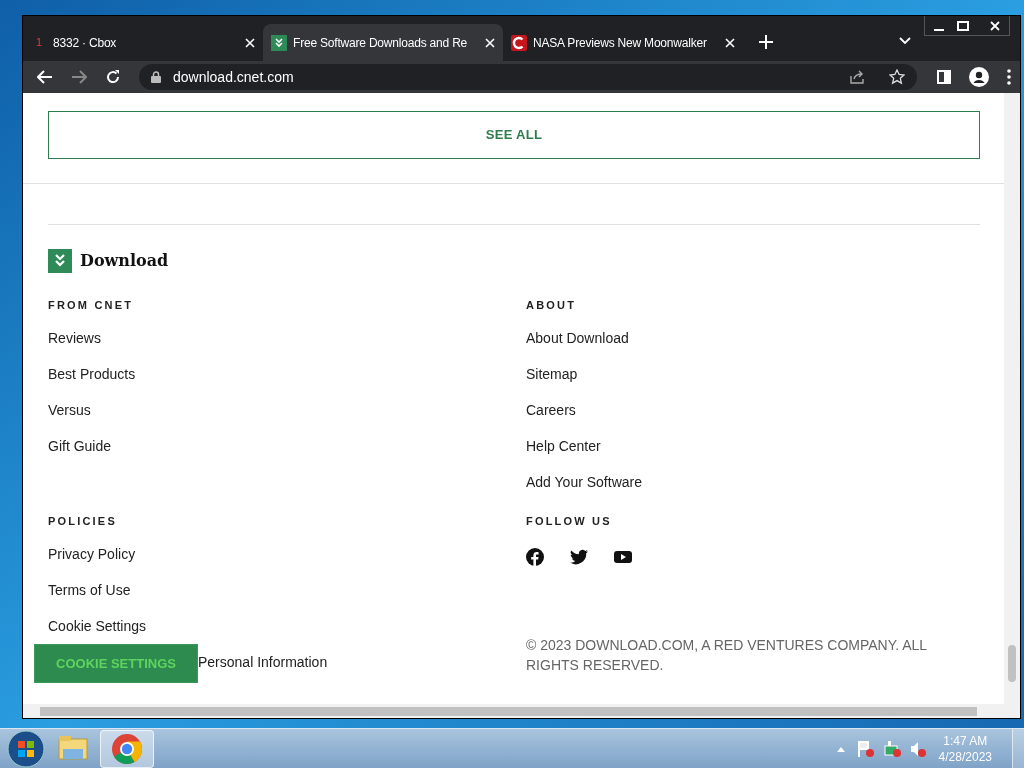 This screenshot has width=1024, height=768. What do you see at coordinates (727, 655) in the screenshot?
I see `copyright-text: © 2023 DOWNLOAD.COM, A RED VENTURES COMPANY. ALL RIGHTS RESERVED.` at bounding box center [727, 655].